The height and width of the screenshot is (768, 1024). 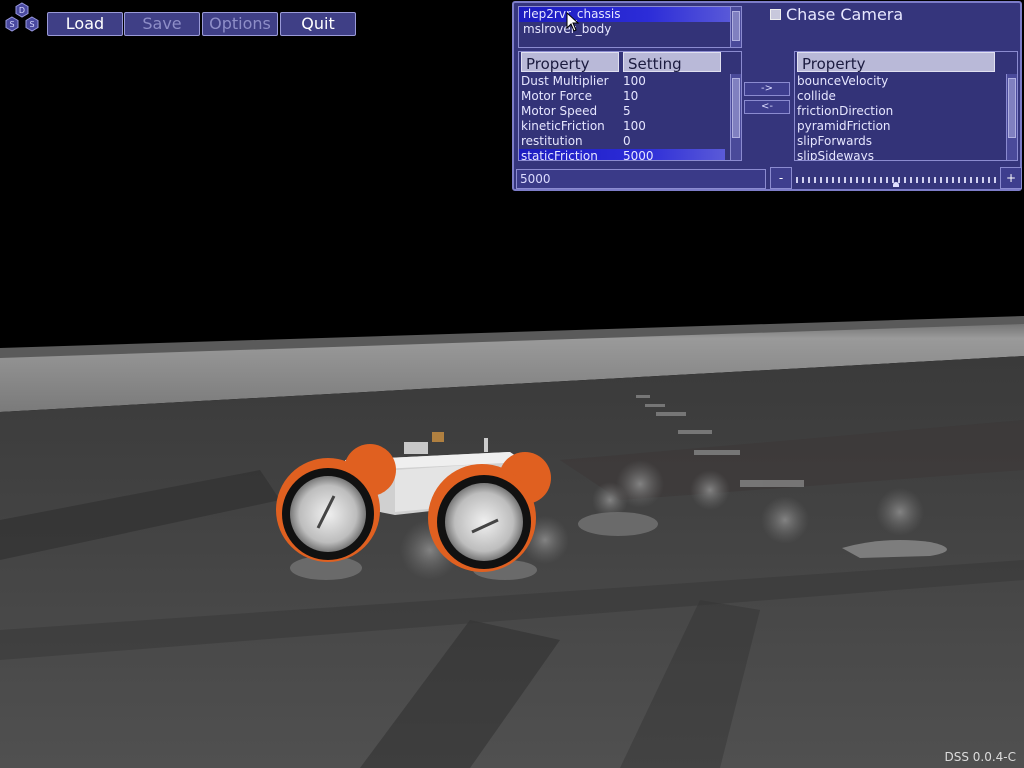 I want to click on chase-camera-label: Chase Camera, so click(x=845, y=14).